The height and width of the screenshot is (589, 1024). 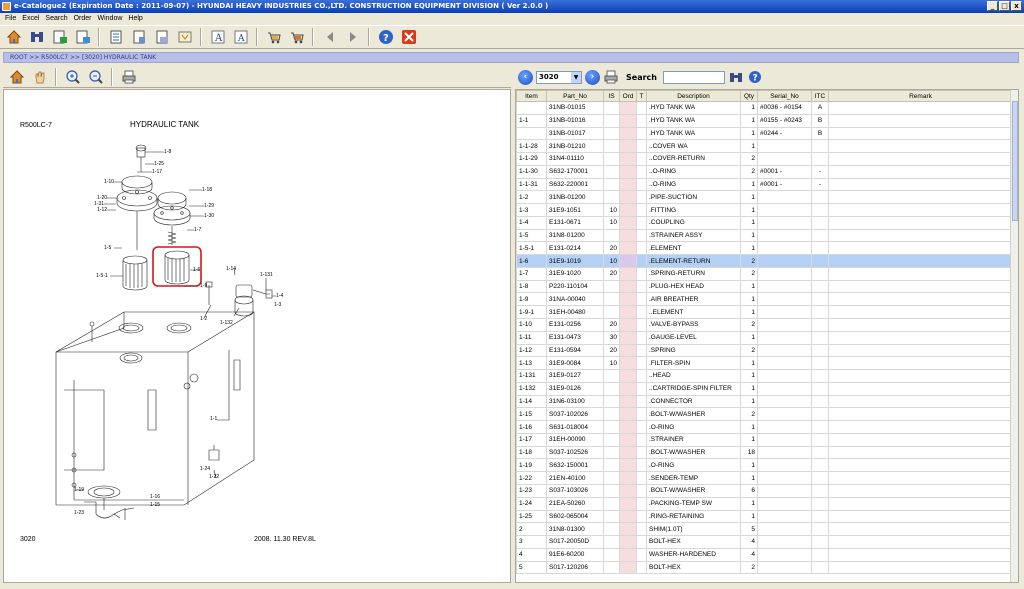 What do you see at coordinates (138, 37) in the screenshot?
I see `list-add-icon` at bounding box center [138, 37].